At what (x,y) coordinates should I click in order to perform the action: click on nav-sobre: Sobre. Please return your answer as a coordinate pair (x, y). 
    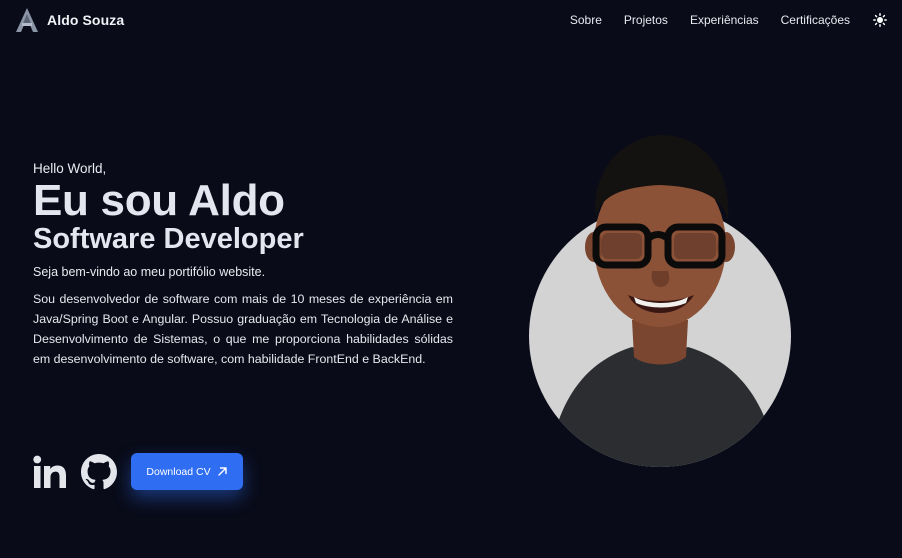
    Looking at the image, I should click on (586, 20).